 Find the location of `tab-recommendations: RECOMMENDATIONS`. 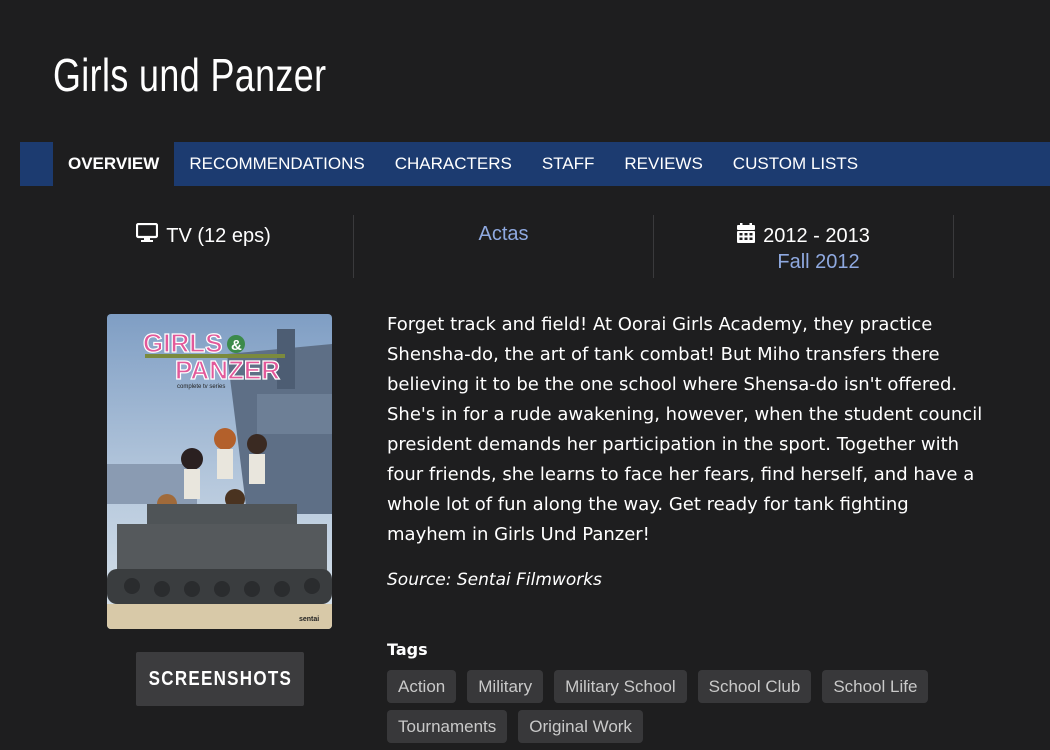

tab-recommendations: RECOMMENDATIONS is located at coordinates (276, 164).